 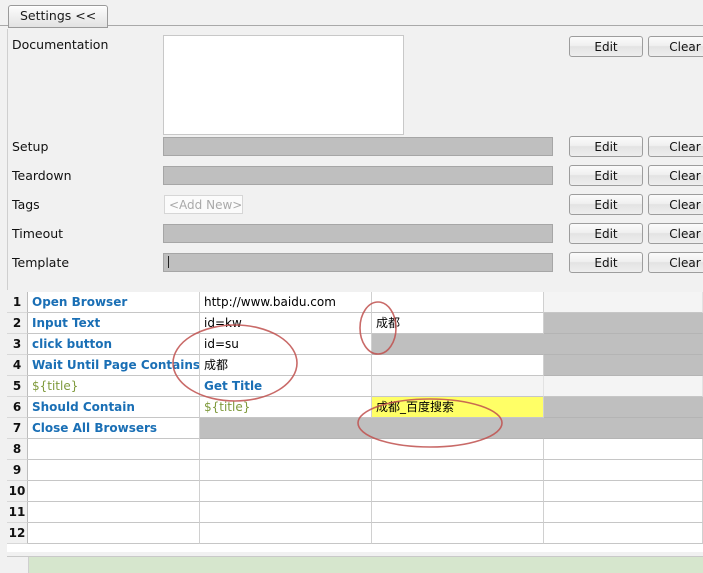 I want to click on grid-cell-r11-c2, so click(x=286, y=512).